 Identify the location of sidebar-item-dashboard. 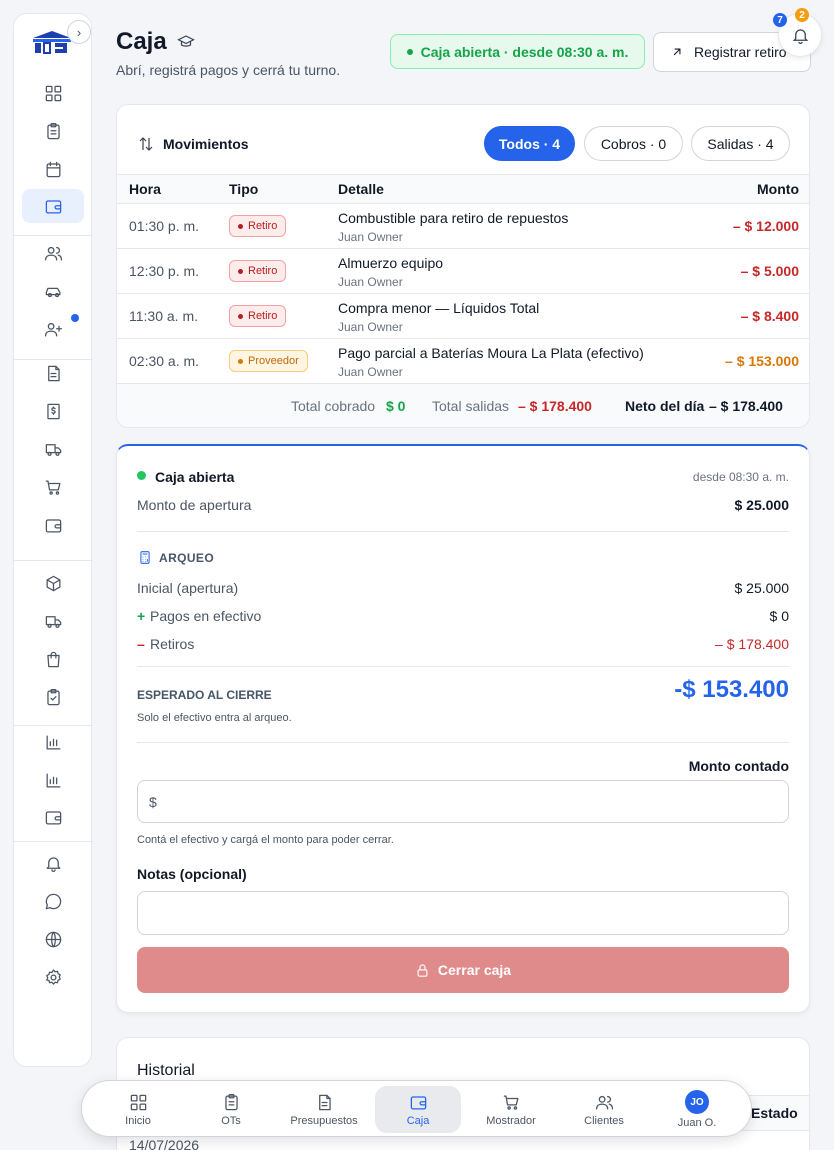
(53, 93).